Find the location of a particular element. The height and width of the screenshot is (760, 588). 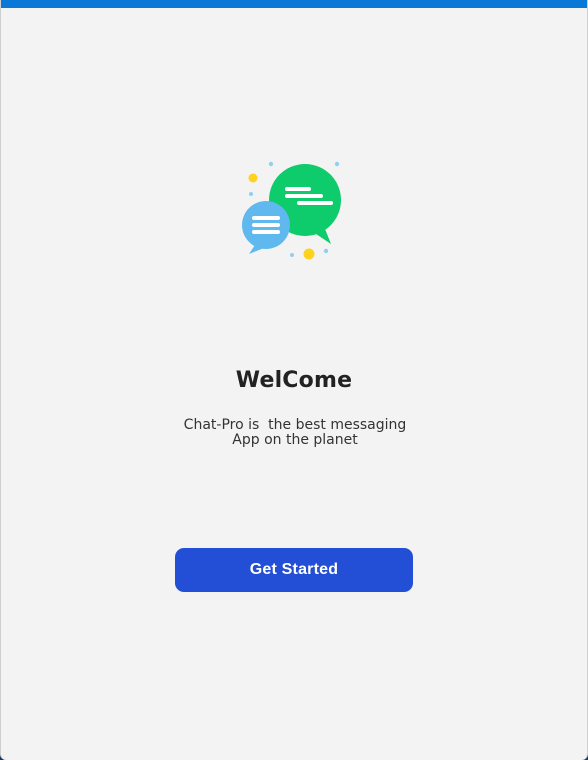

welcome-title: WelCome is located at coordinates (294, 380).